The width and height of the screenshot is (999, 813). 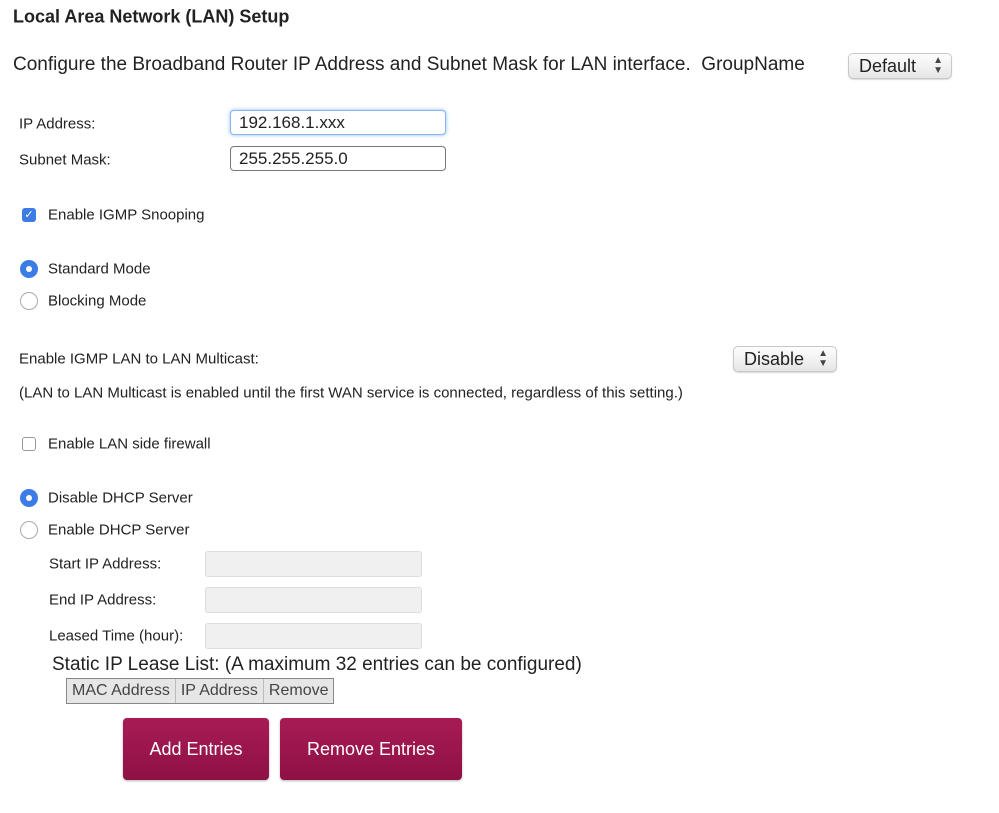 What do you see at coordinates (29, 269) in the screenshot?
I see `standard-mode-radio` at bounding box center [29, 269].